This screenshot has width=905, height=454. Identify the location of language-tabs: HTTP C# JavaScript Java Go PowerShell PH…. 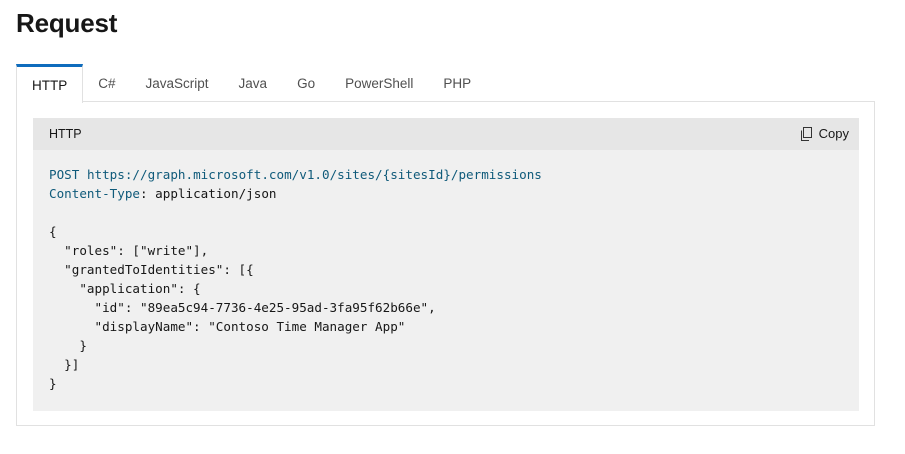
(251, 83).